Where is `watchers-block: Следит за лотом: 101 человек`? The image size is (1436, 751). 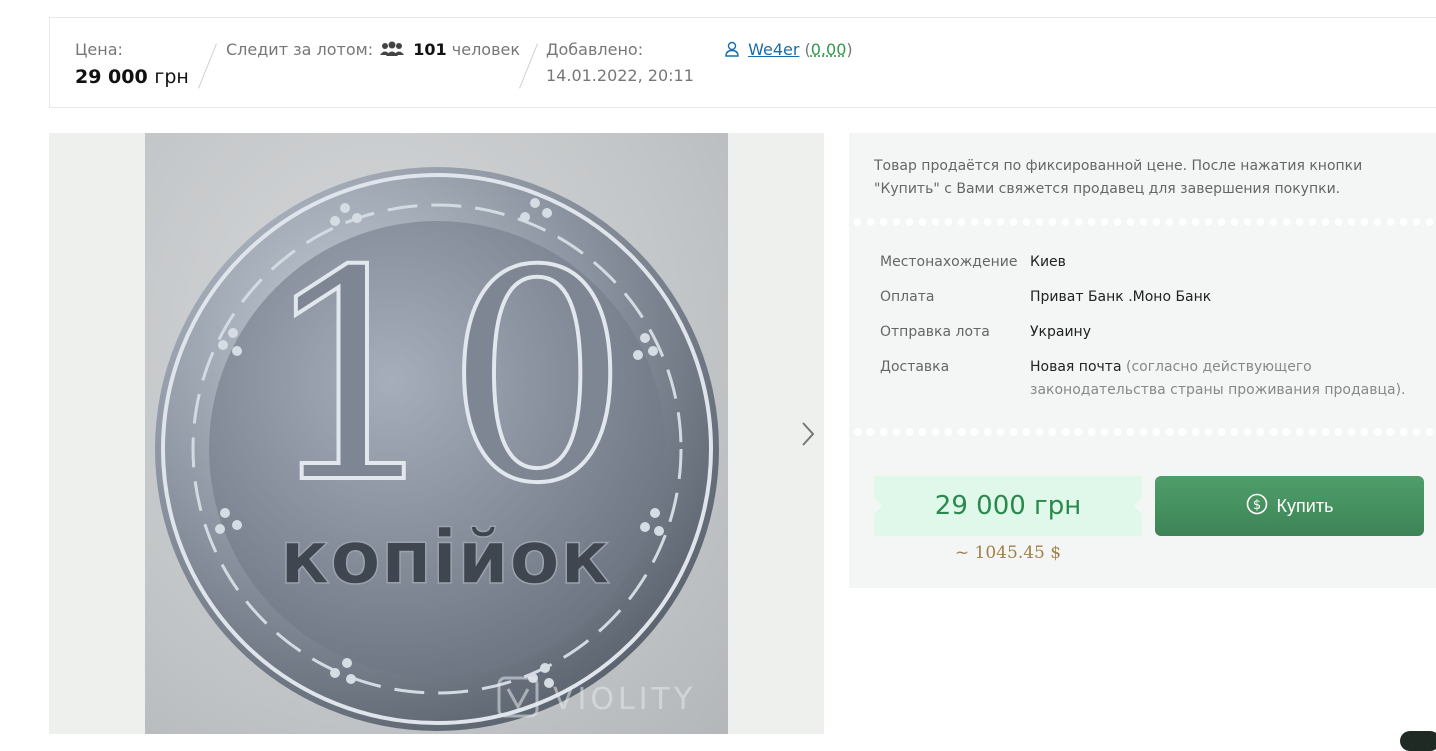 watchers-block: Следит за лотом: 101 человек is located at coordinates (373, 51).